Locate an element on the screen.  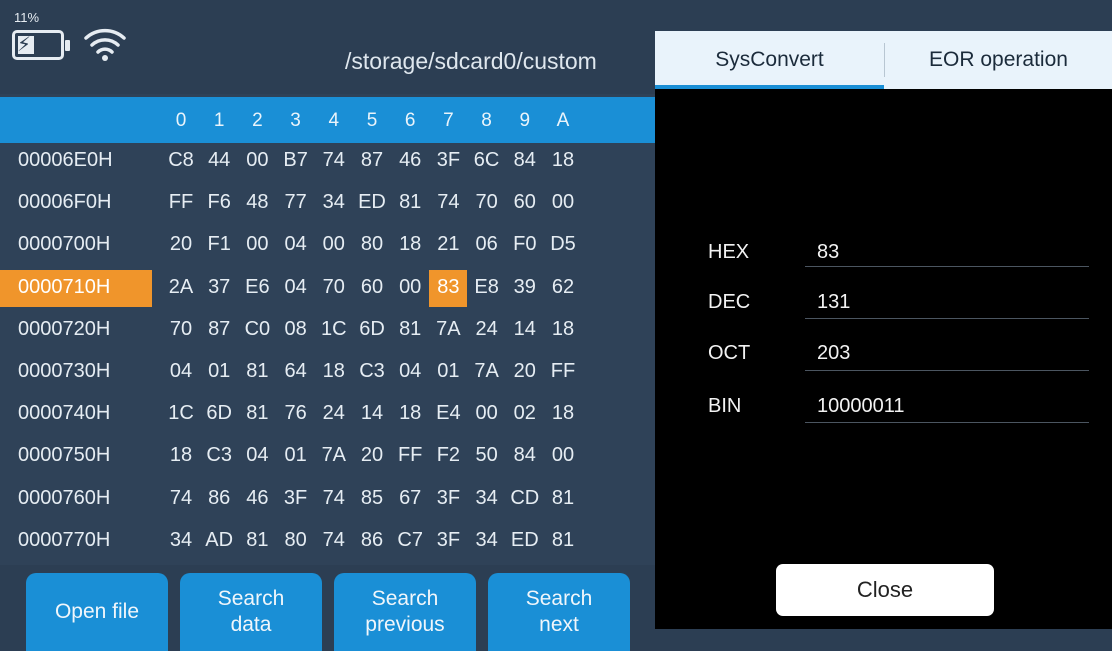
byte-cell: E4 is located at coordinates (448, 413).